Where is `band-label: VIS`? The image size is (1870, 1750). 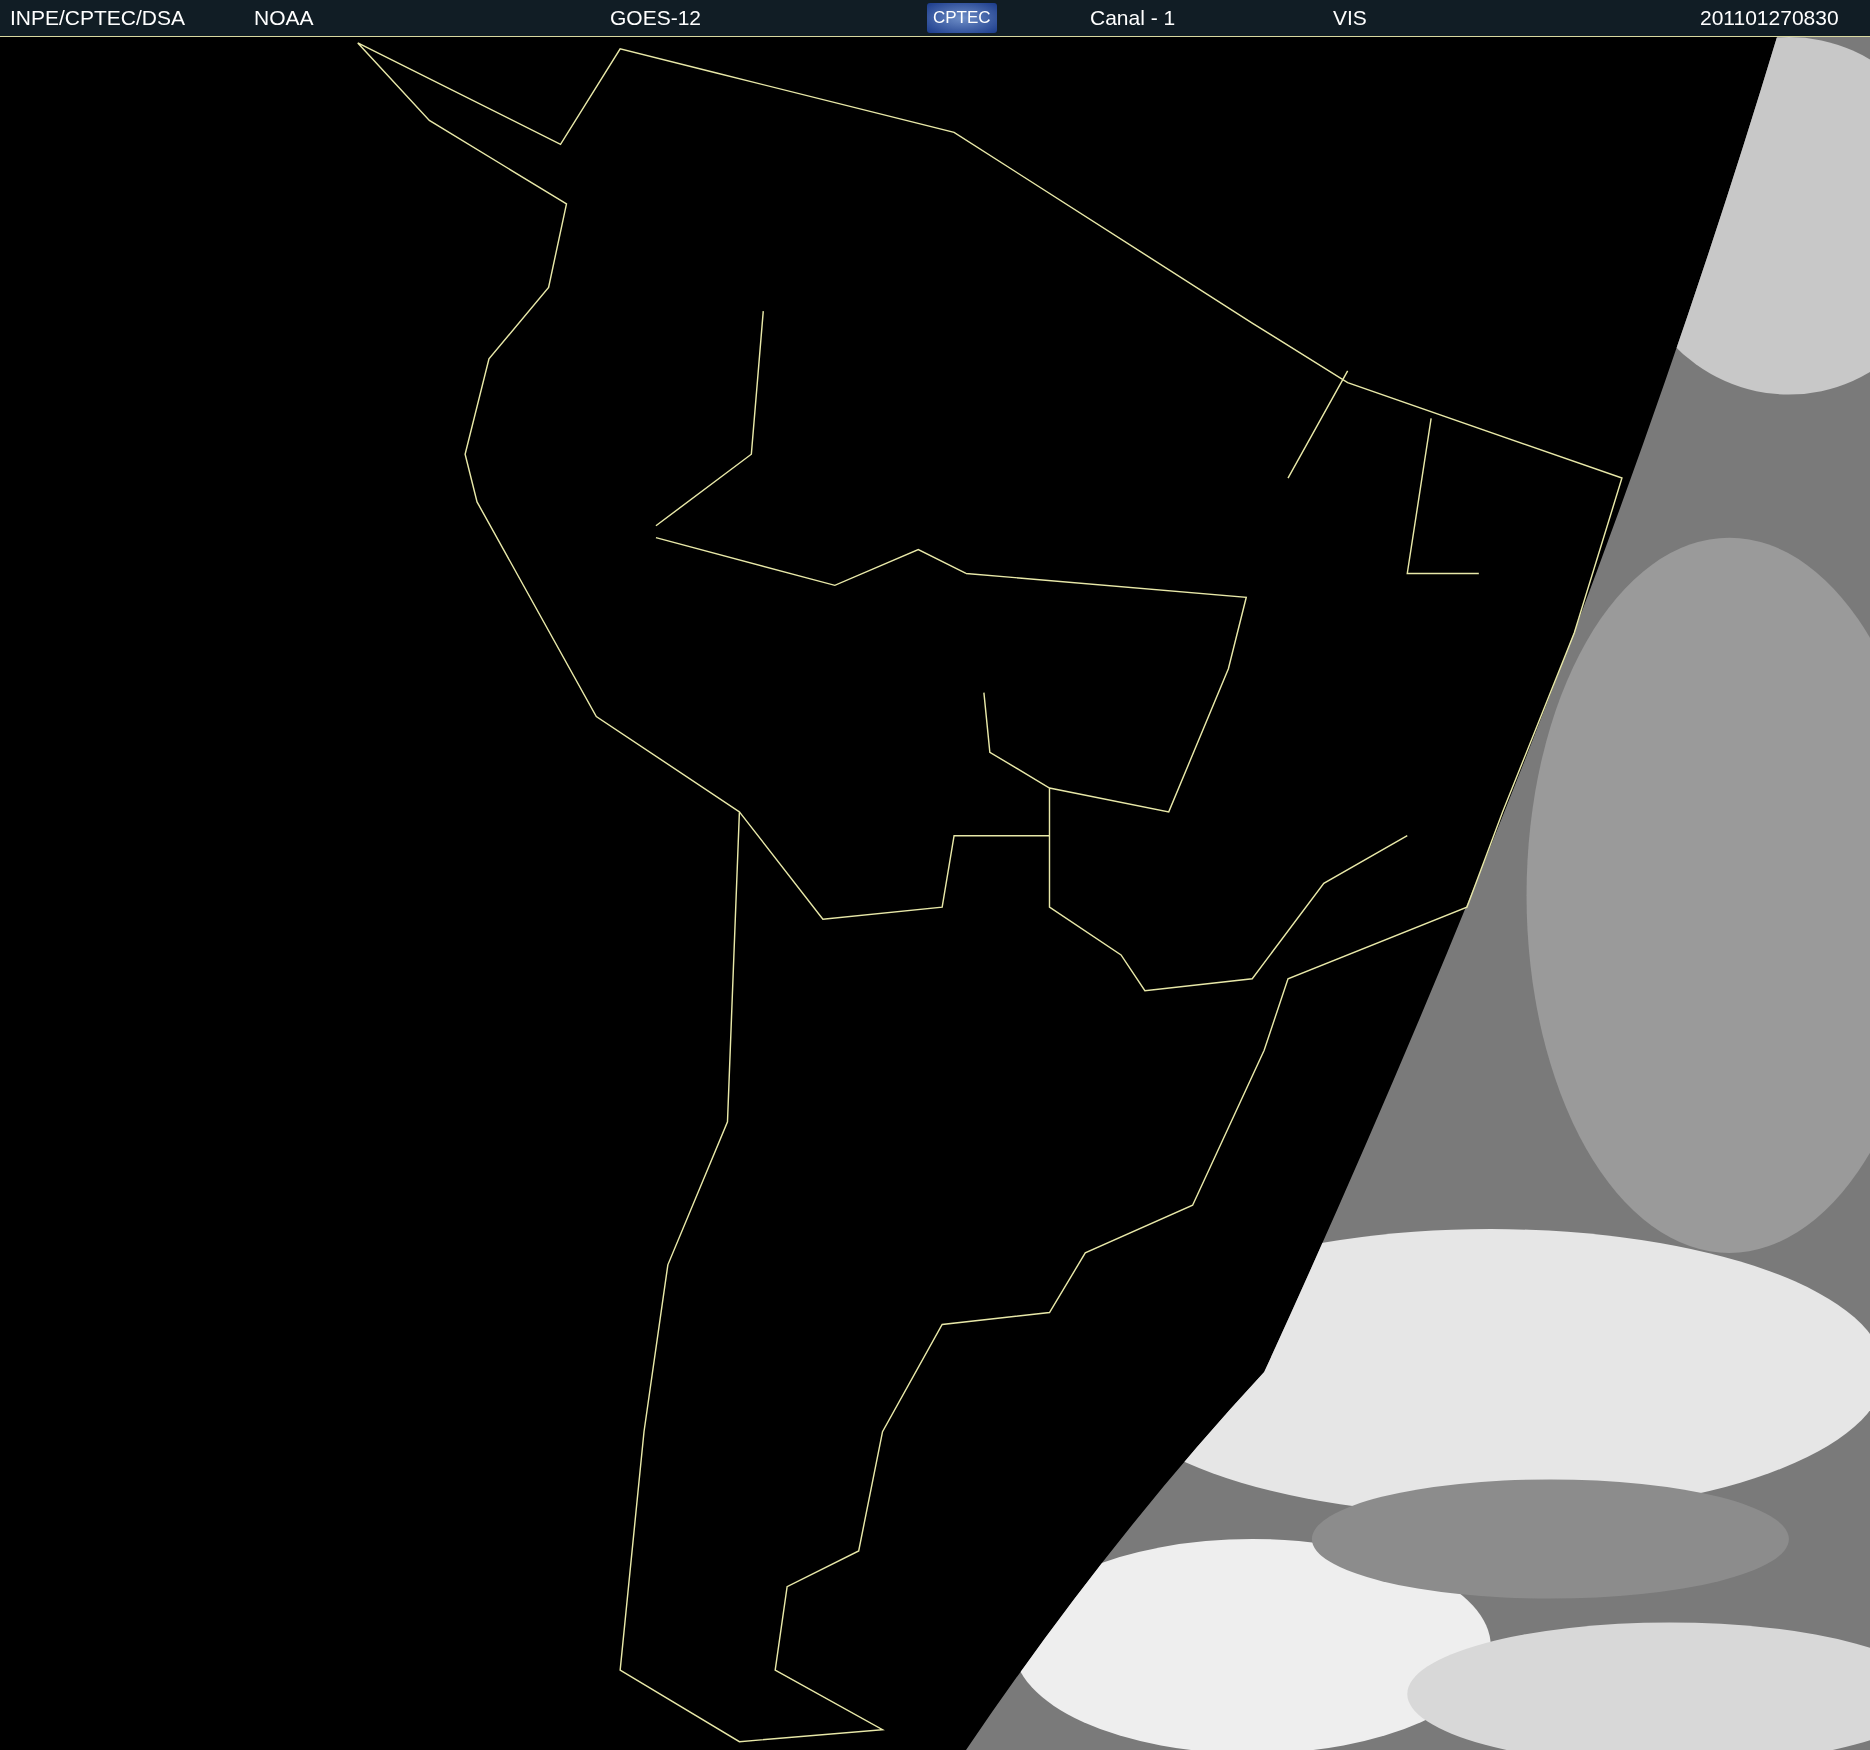
band-label: VIS is located at coordinates (1350, 18).